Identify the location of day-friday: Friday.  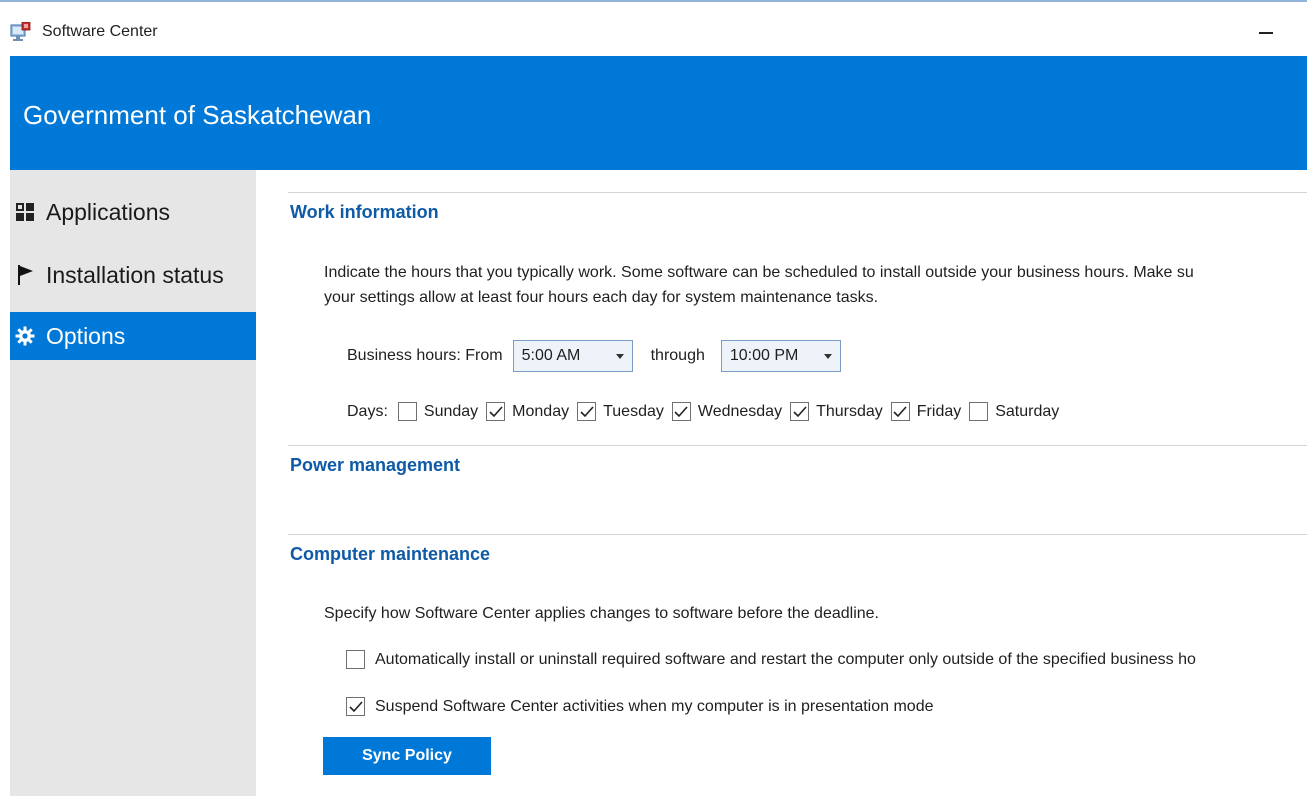
(926, 411).